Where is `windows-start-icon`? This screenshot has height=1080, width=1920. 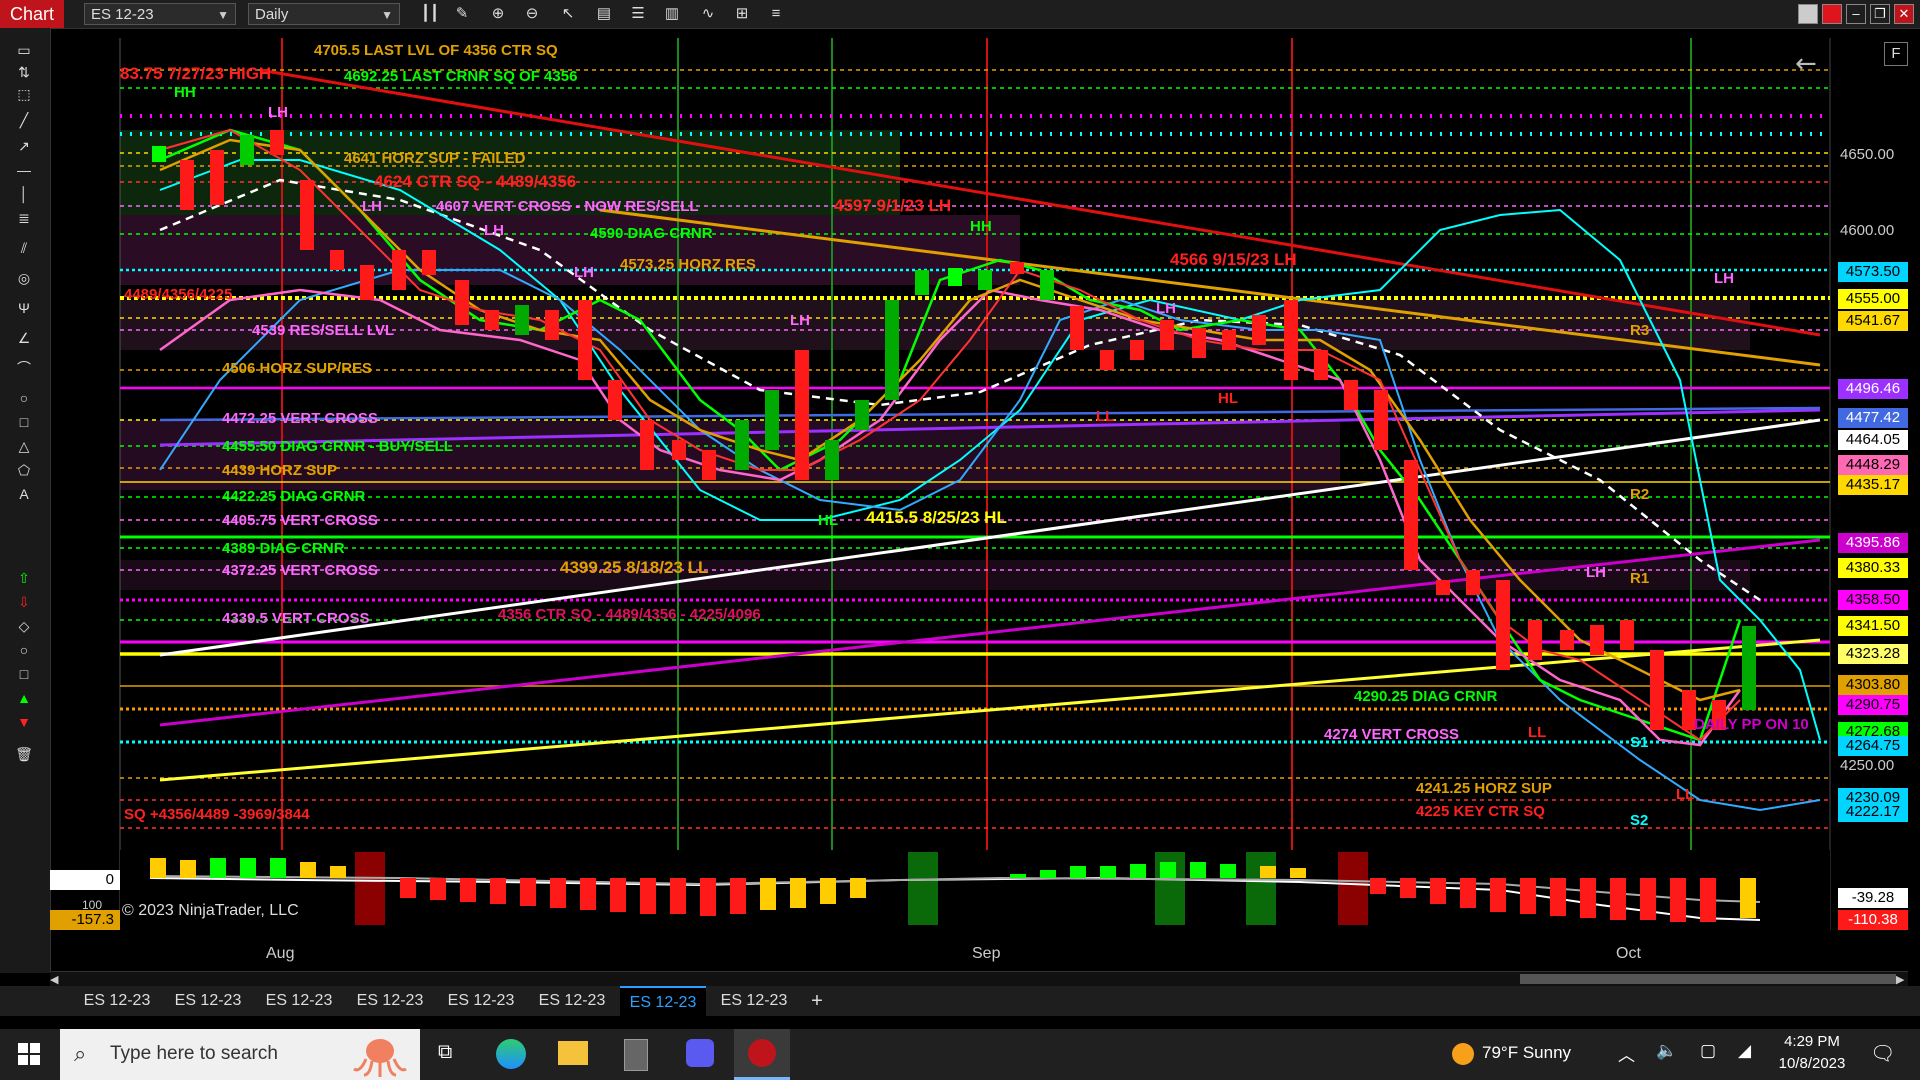
windows-start-icon is located at coordinates (29, 1054).